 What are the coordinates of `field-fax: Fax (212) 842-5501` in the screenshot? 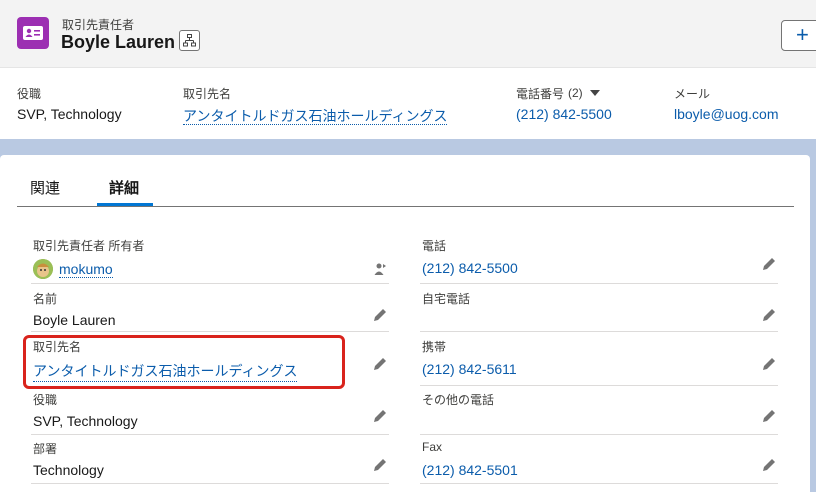 It's located at (599, 459).